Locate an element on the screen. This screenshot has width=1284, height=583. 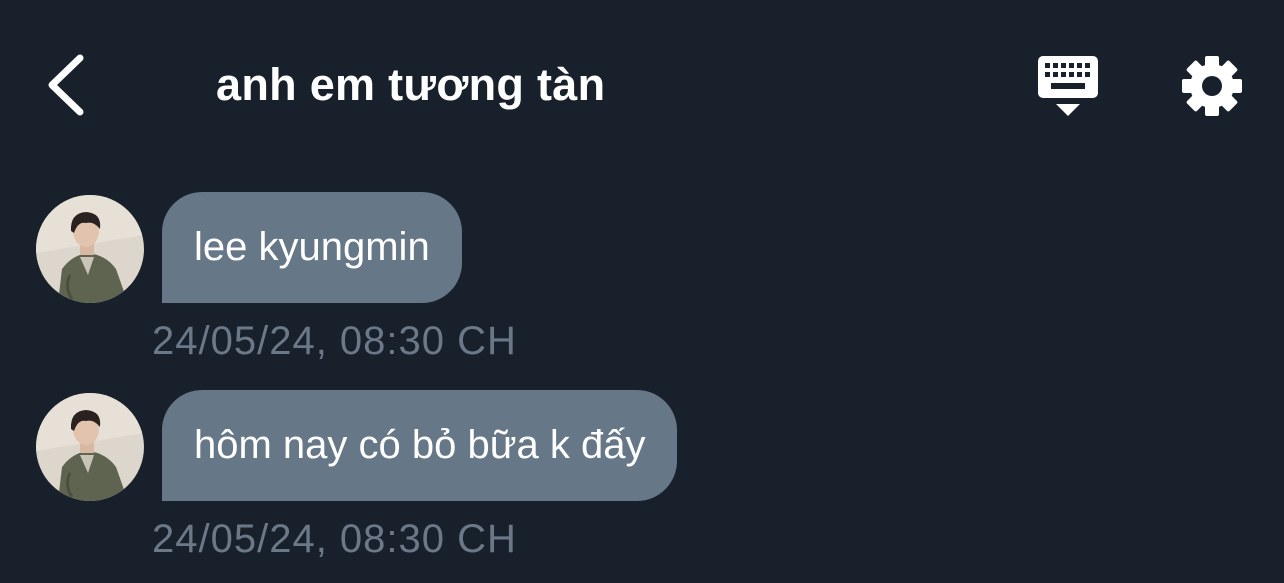
back-button is located at coordinates (68, 85).